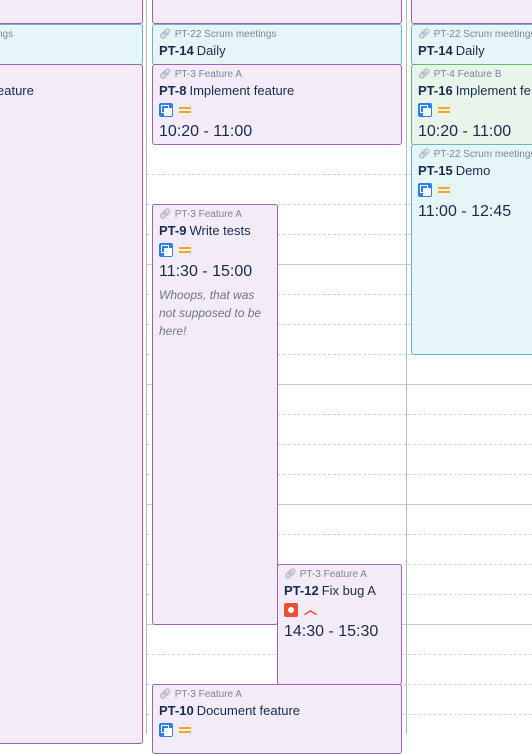  What do you see at coordinates (205, 230) in the screenshot?
I see `event-title: PT-9 Write tests` at bounding box center [205, 230].